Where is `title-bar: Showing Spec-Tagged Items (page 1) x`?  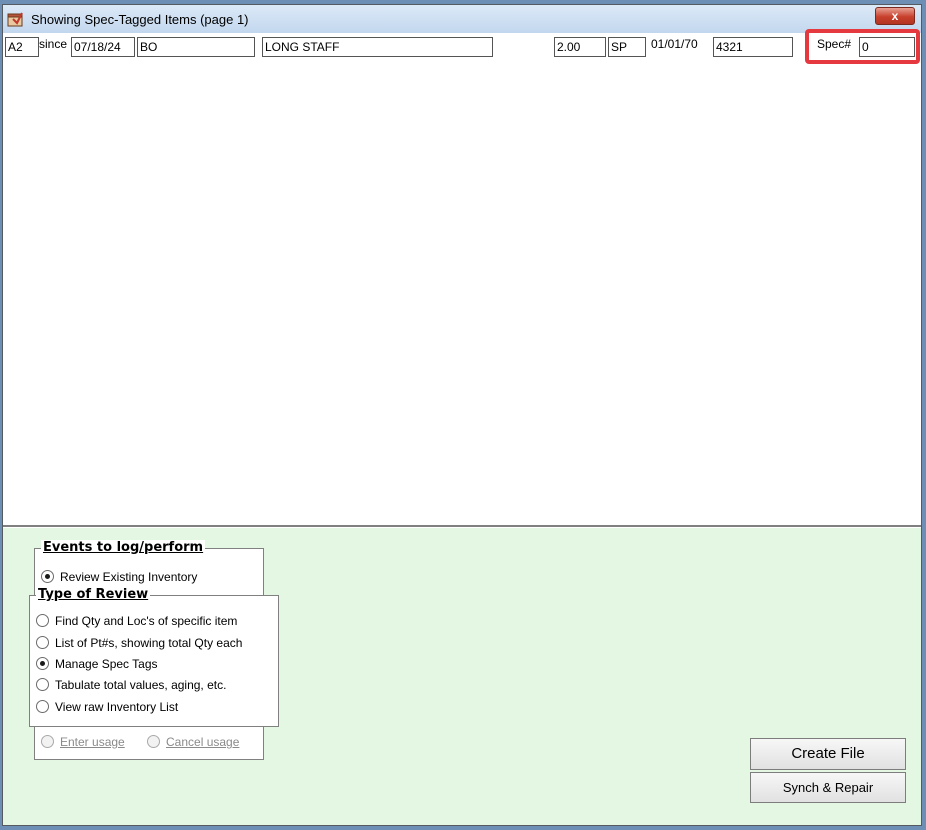
title-bar: Showing Spec-Tagged Items (page 1) x is located at coordinates (462, 19).